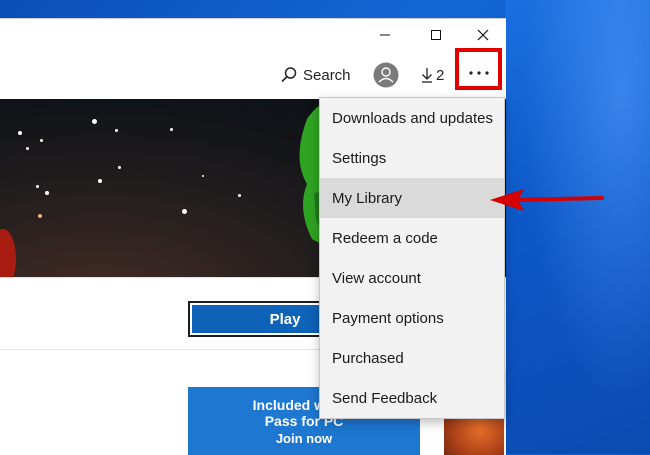 This screenshot has height=455, width=650. What do you see at coordinates (412, 198) in the screenshot?
I see `menu-item-my-library: My Library` at bounding box center [412, 198].